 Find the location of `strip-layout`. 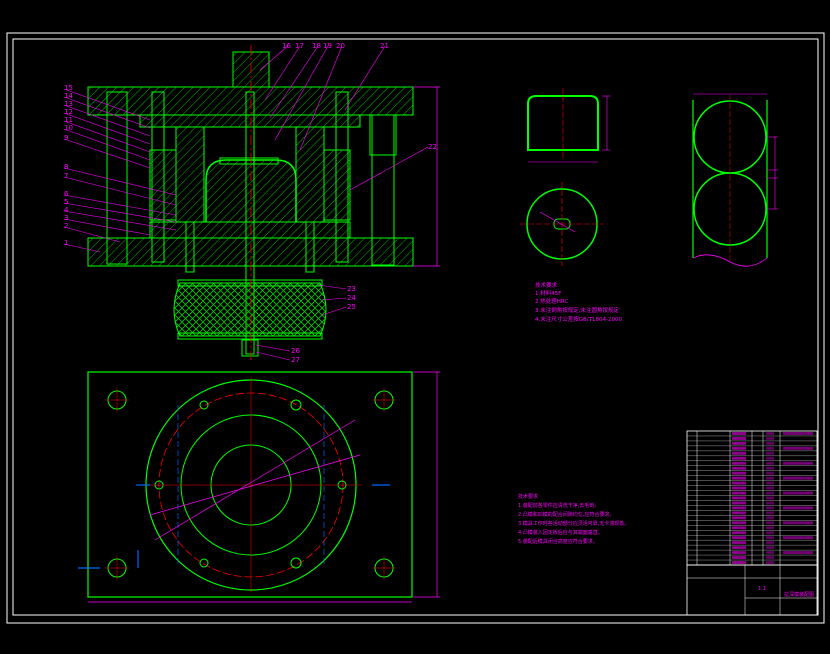

strip-layout is located at coordinates (735, 180).